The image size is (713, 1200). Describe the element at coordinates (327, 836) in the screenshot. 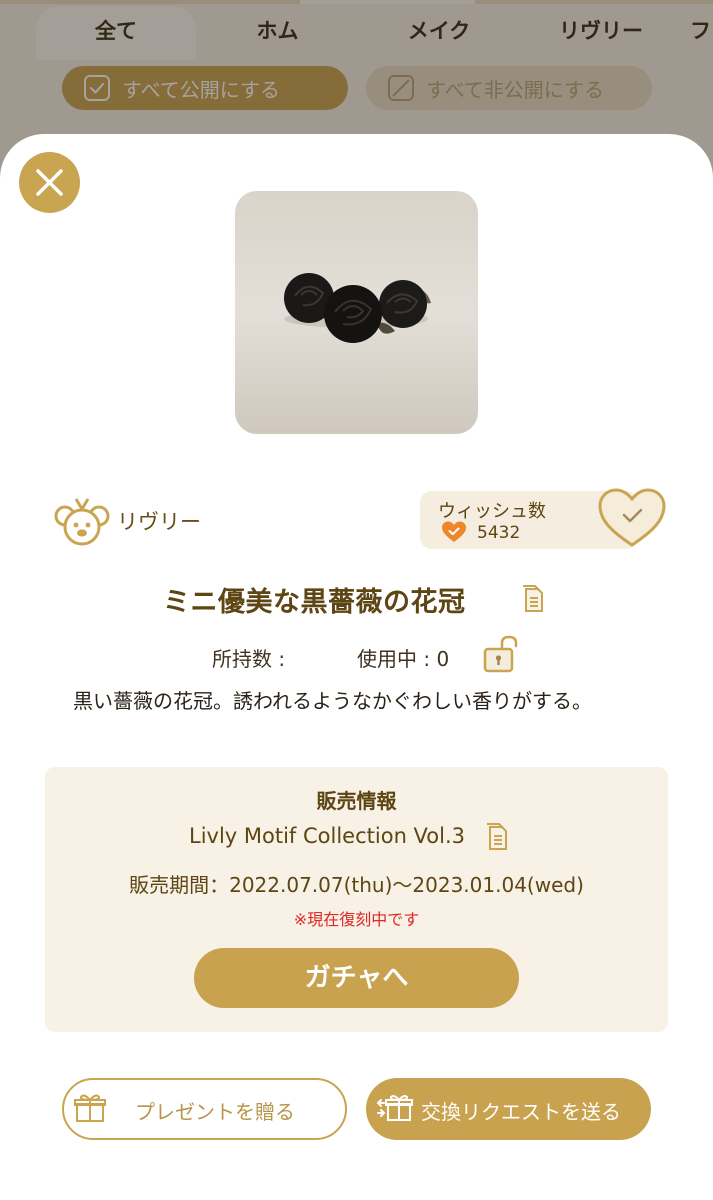

I see `sales-collection-name: Livly Motif Collection Vol.3` at that location.